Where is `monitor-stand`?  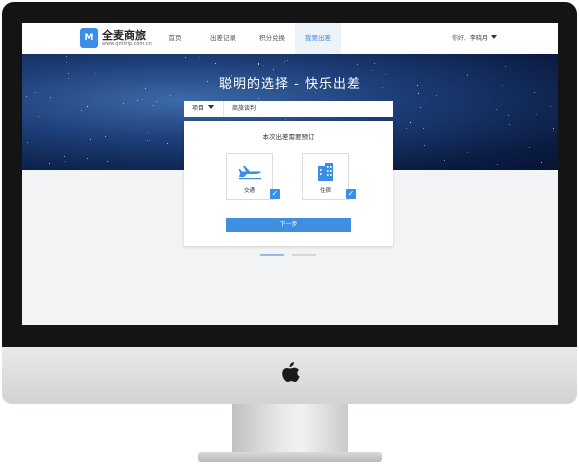
monitor-stand is located at coordinates (290, 429).